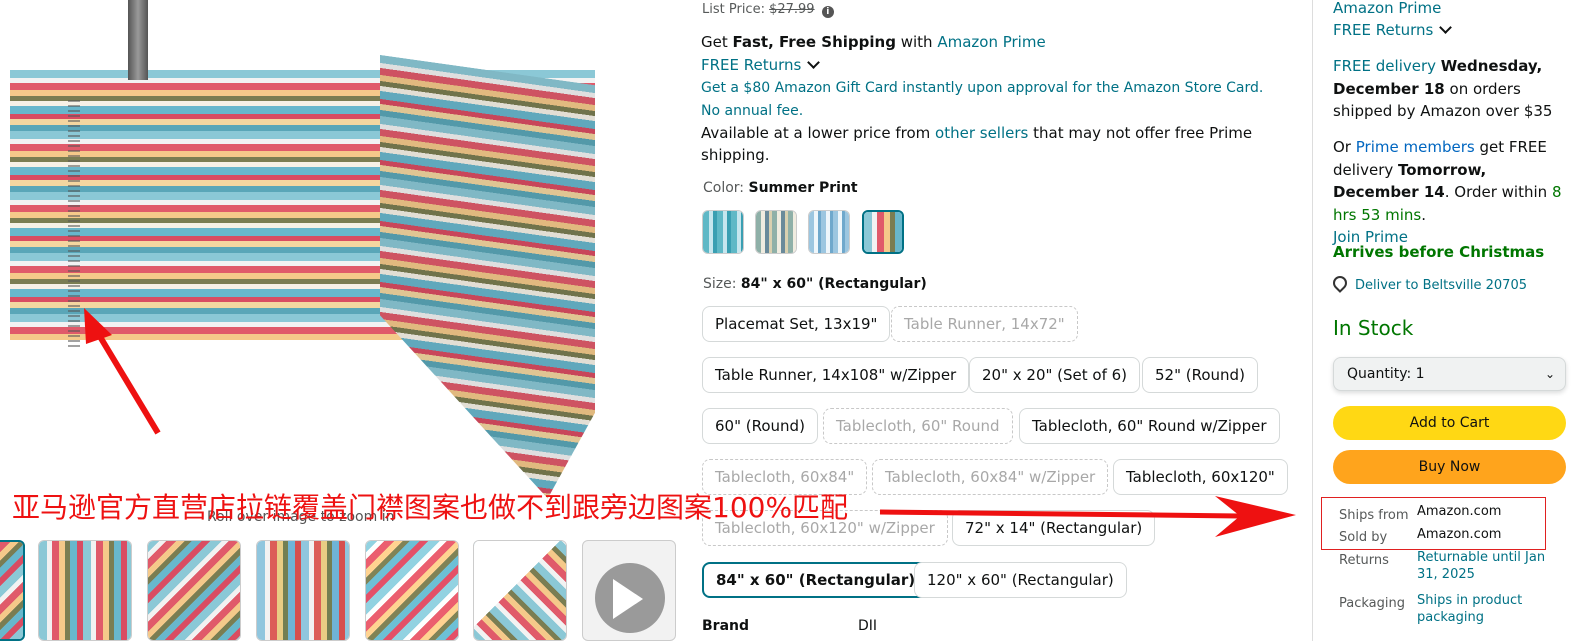  I want to click on buy-now-button: Buy Now, so click(1449, 467).